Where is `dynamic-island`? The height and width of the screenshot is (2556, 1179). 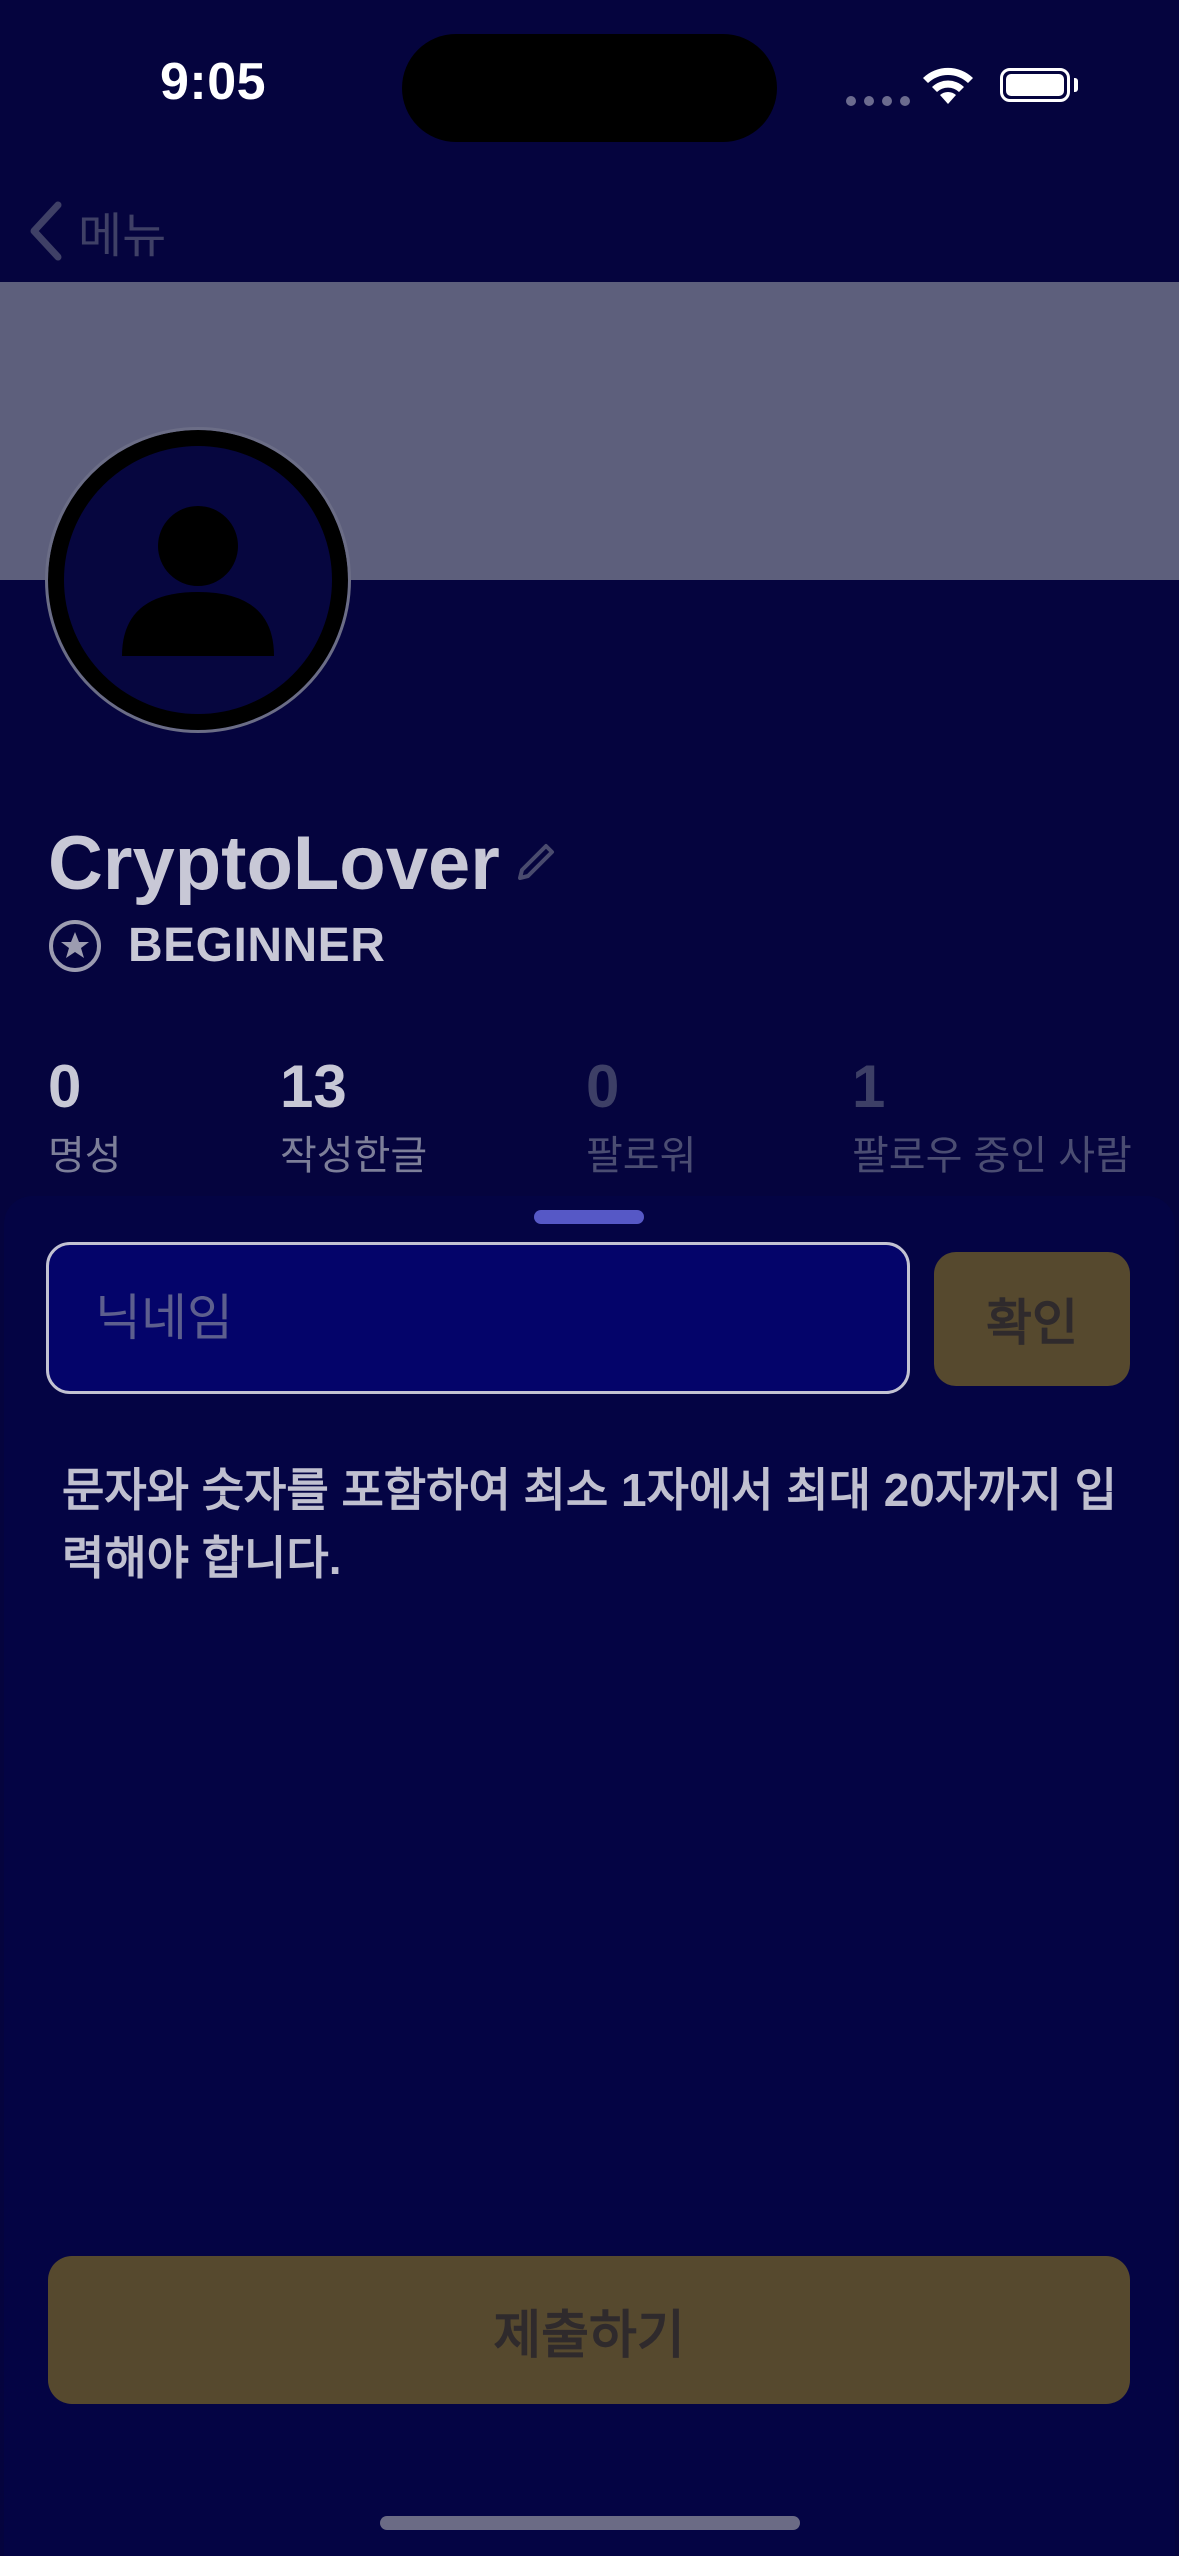 dynamic-island is located at coordinates (589, 88).